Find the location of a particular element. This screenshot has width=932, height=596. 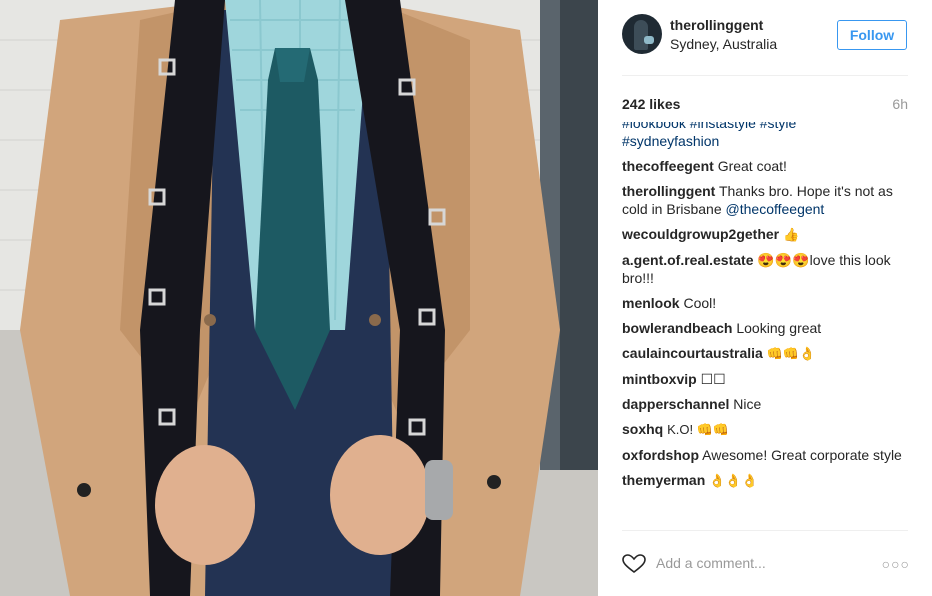

avatar is located at coordinates (642, 34).